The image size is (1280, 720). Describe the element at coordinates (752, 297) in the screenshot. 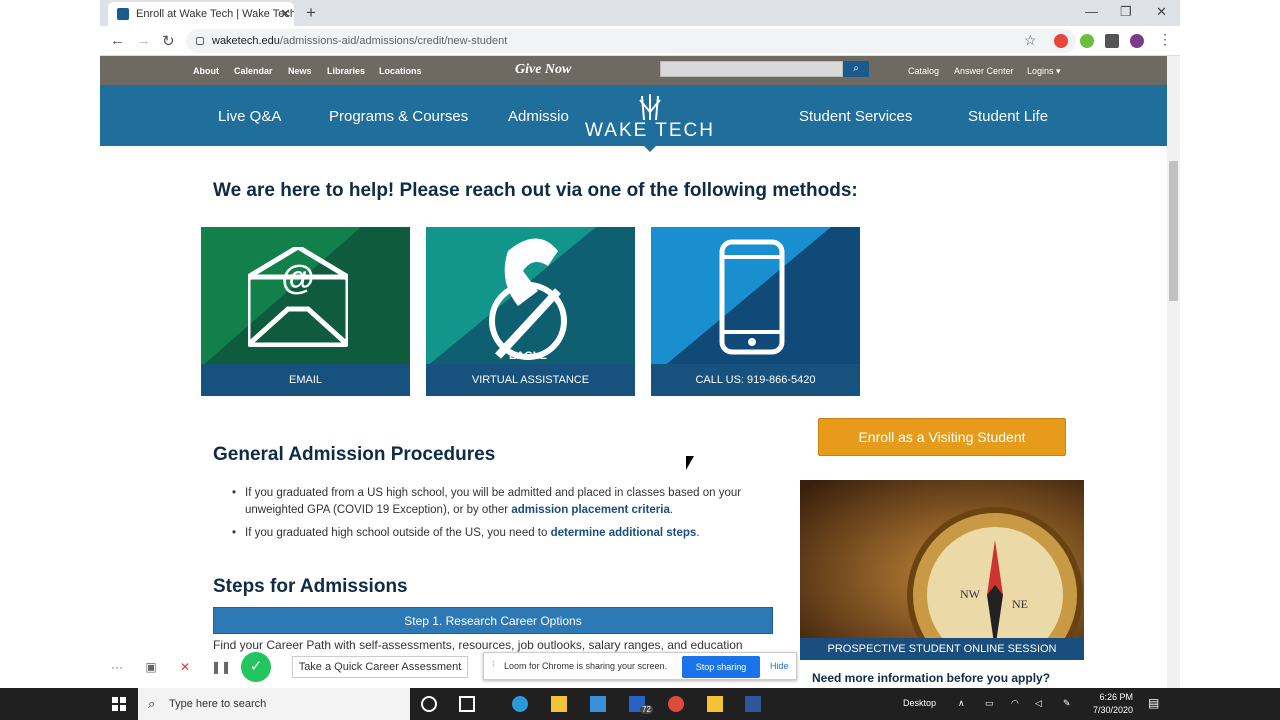

I see `phone-icon` at that location.